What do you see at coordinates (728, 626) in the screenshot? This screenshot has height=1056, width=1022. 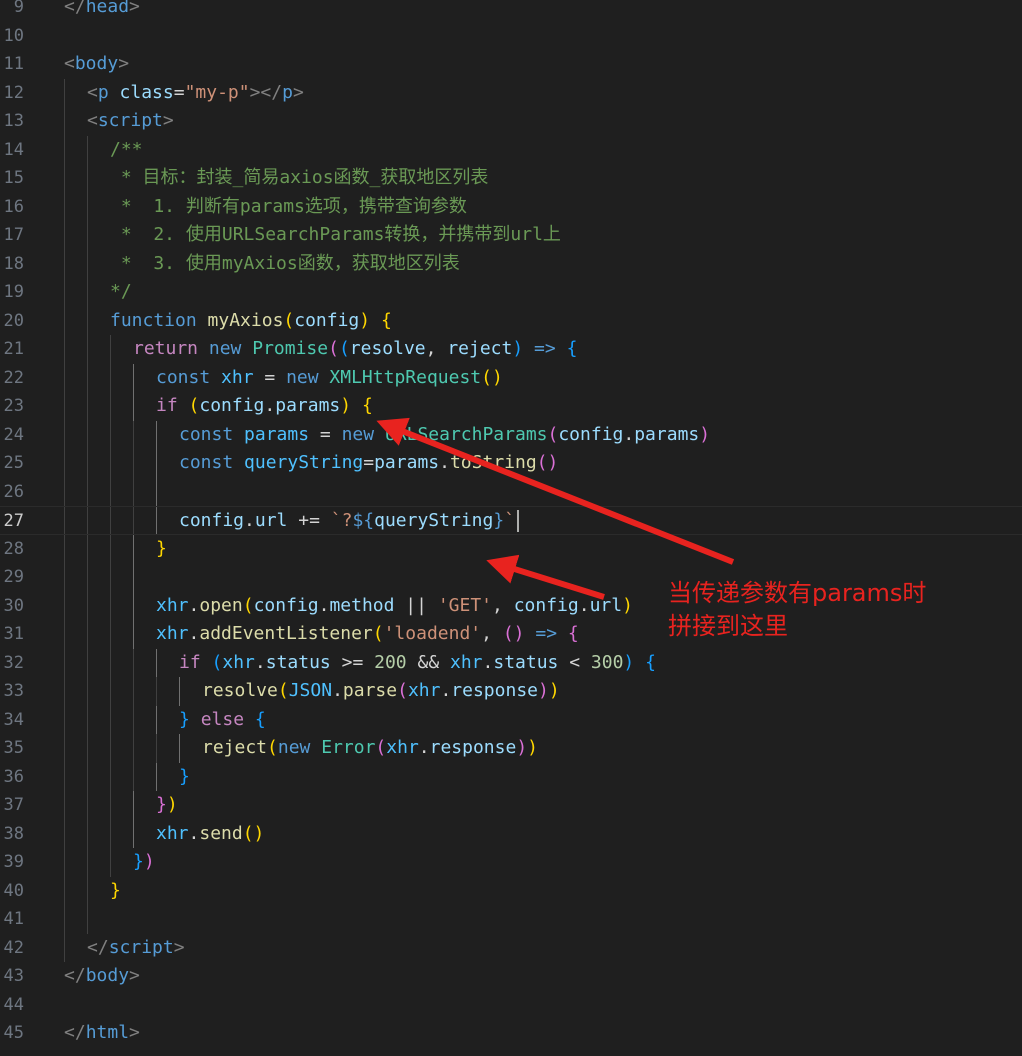 I see `annotation-line-2: 拼接到这里` at bounding box center [728, 626].